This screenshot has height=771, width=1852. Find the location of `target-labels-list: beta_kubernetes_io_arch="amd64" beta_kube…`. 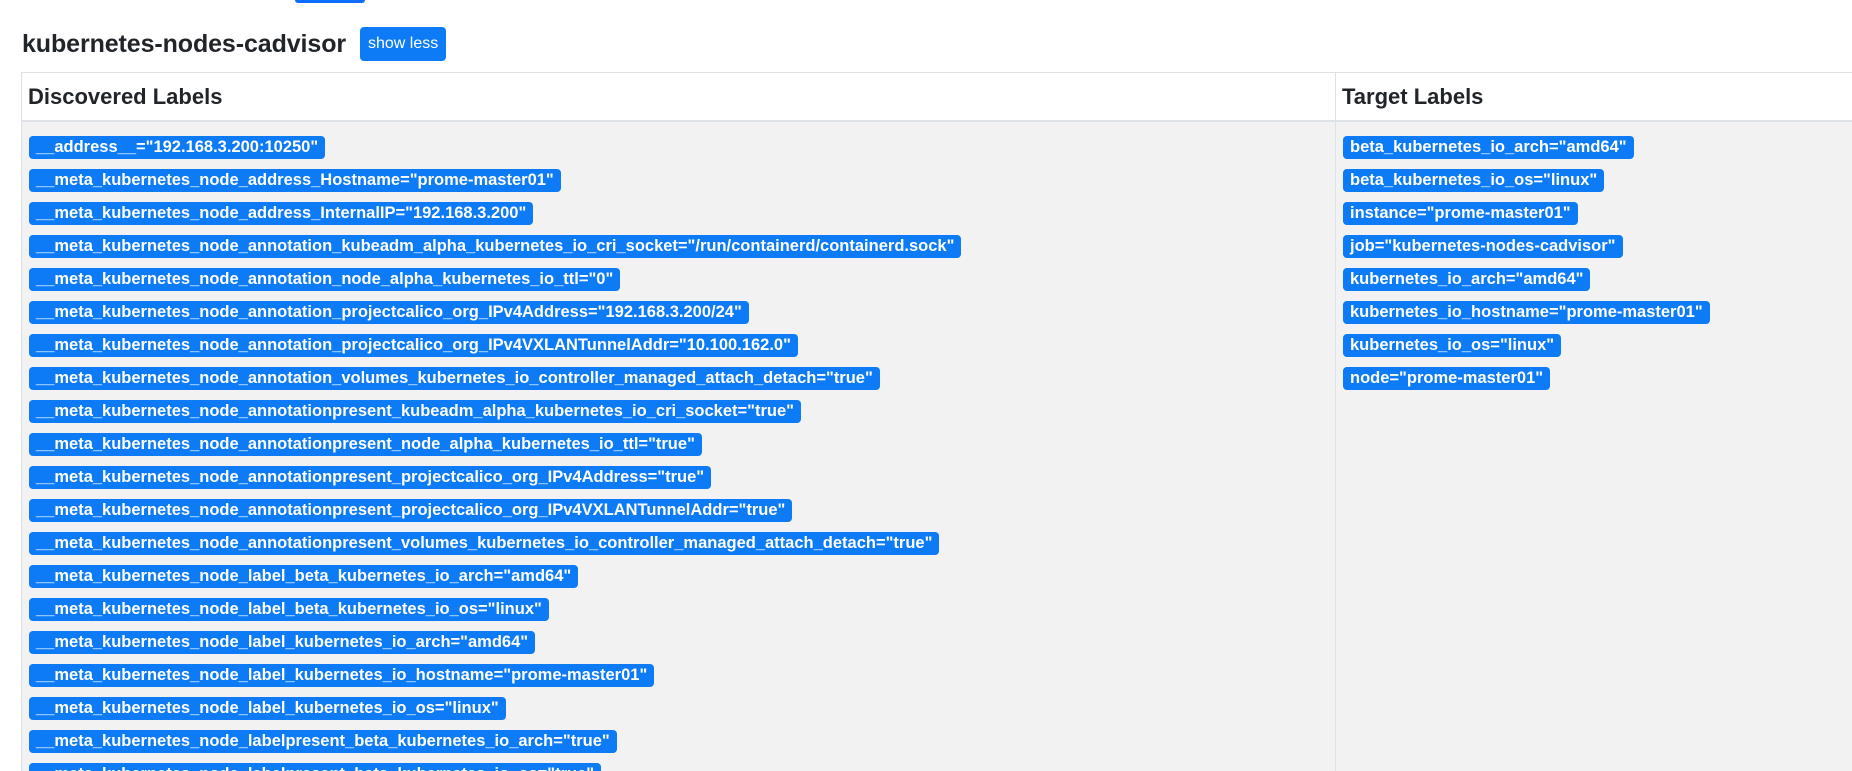

target-labels-list: beta_kubernetes_io_arch="amd64" beta_kube… is located at coordinates (1597, 268).